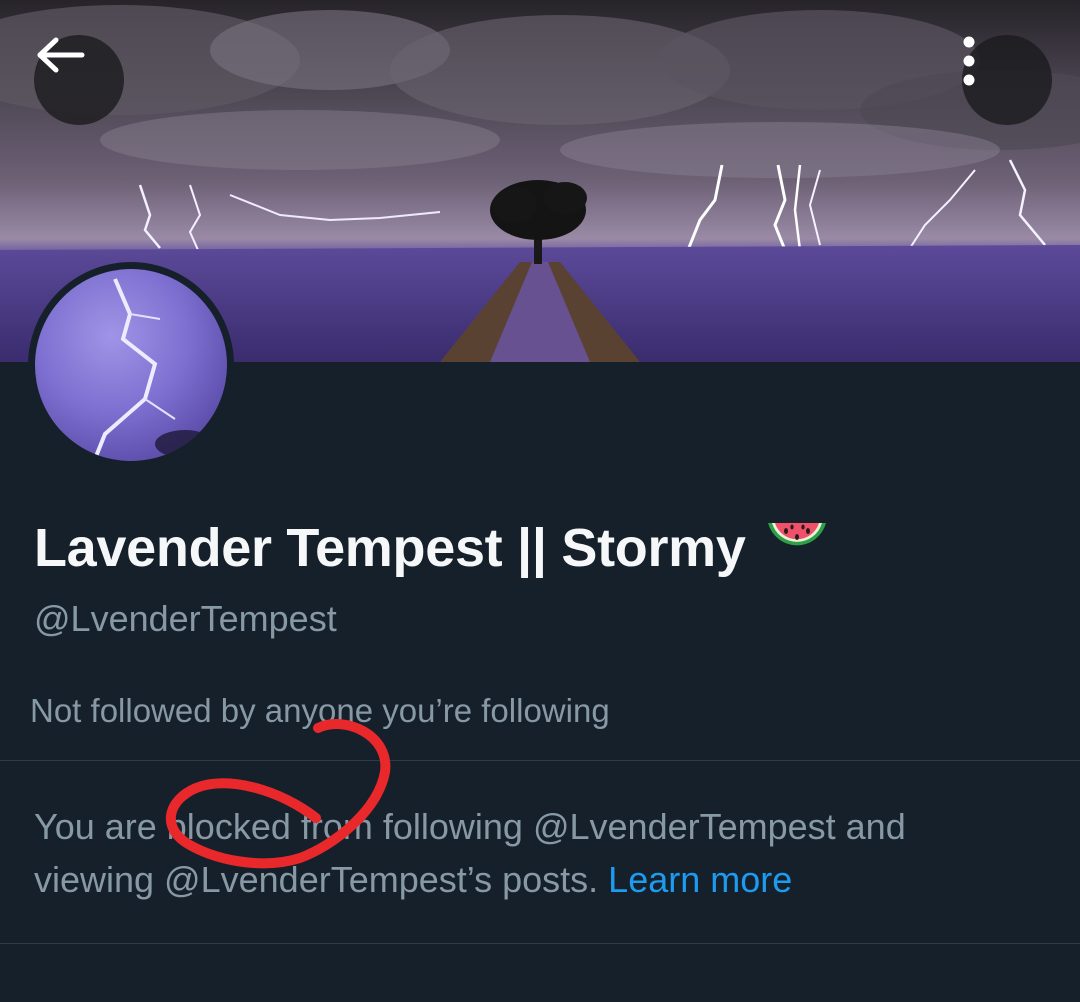  Describe the element at coordinates (185, 618) in the screenshot. I see `profile-handle: @LvenderTempest` at that location.